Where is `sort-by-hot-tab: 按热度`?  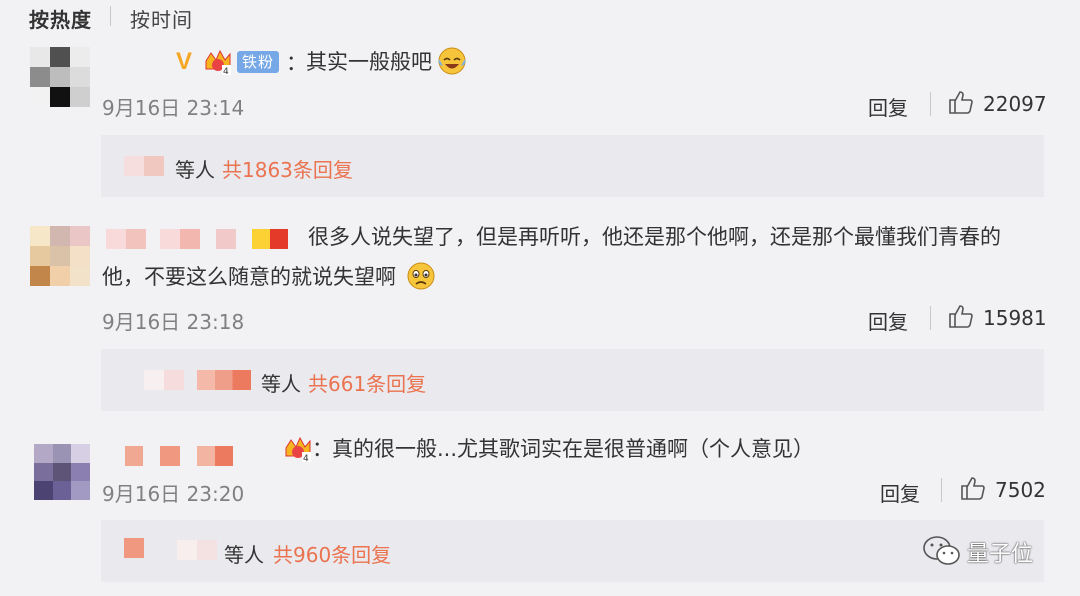
sort-by-hot-tab: 按热度 is located at coordinates (60, 18).